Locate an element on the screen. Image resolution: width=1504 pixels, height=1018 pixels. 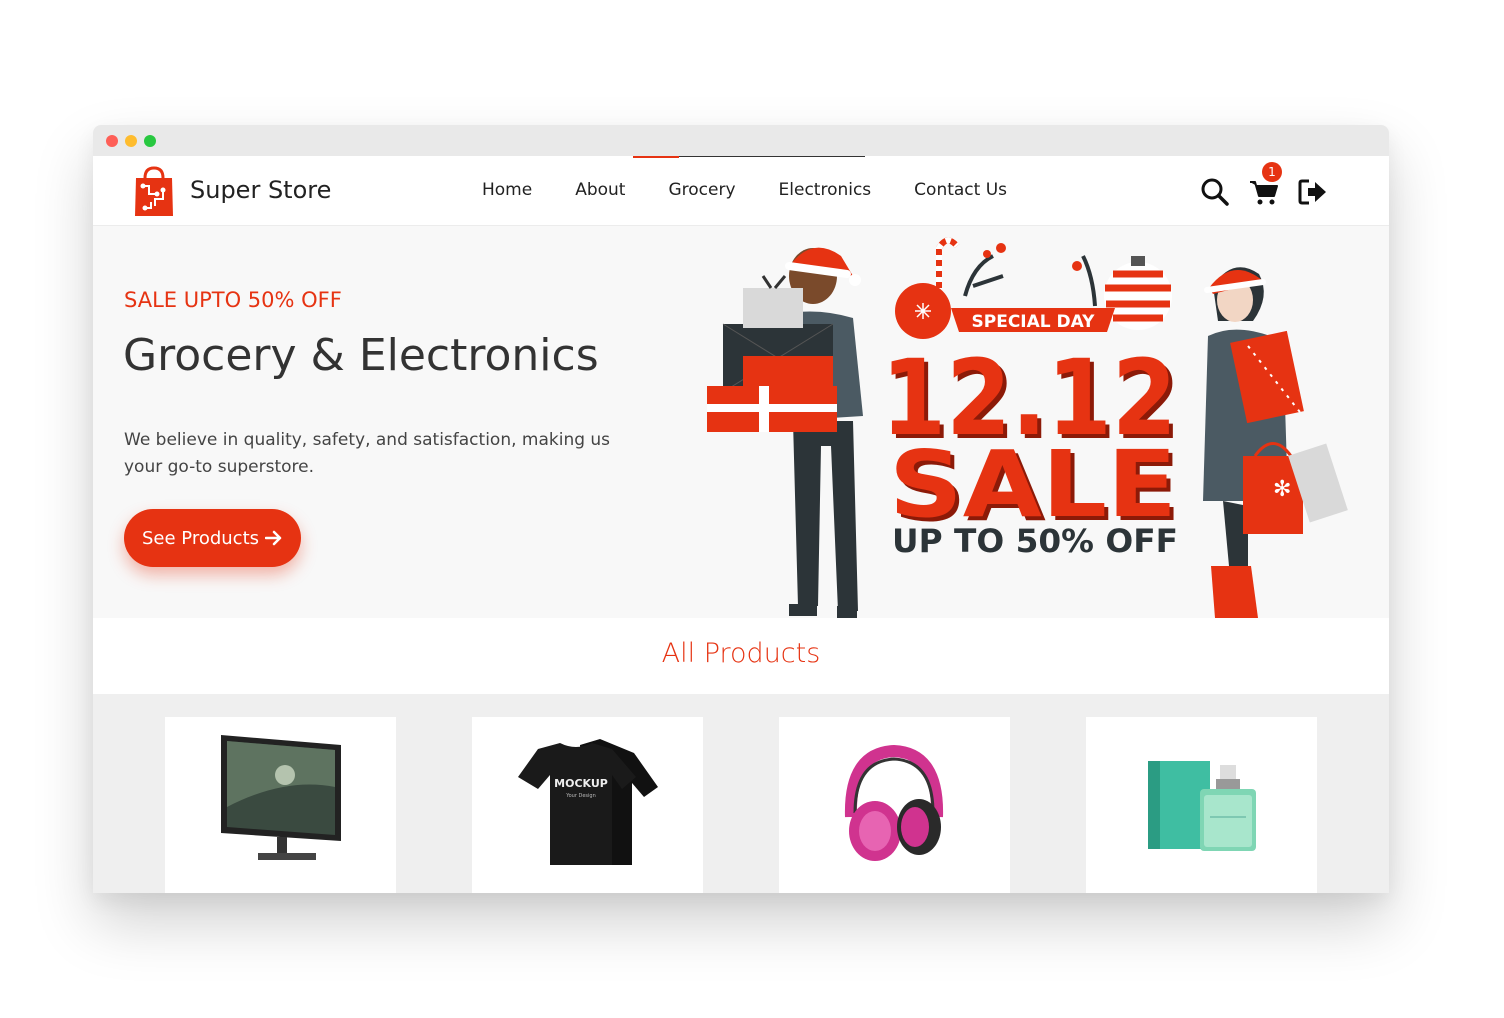
woman-with-bags-illustration: ✻ is located at coordinates (1275, 442).